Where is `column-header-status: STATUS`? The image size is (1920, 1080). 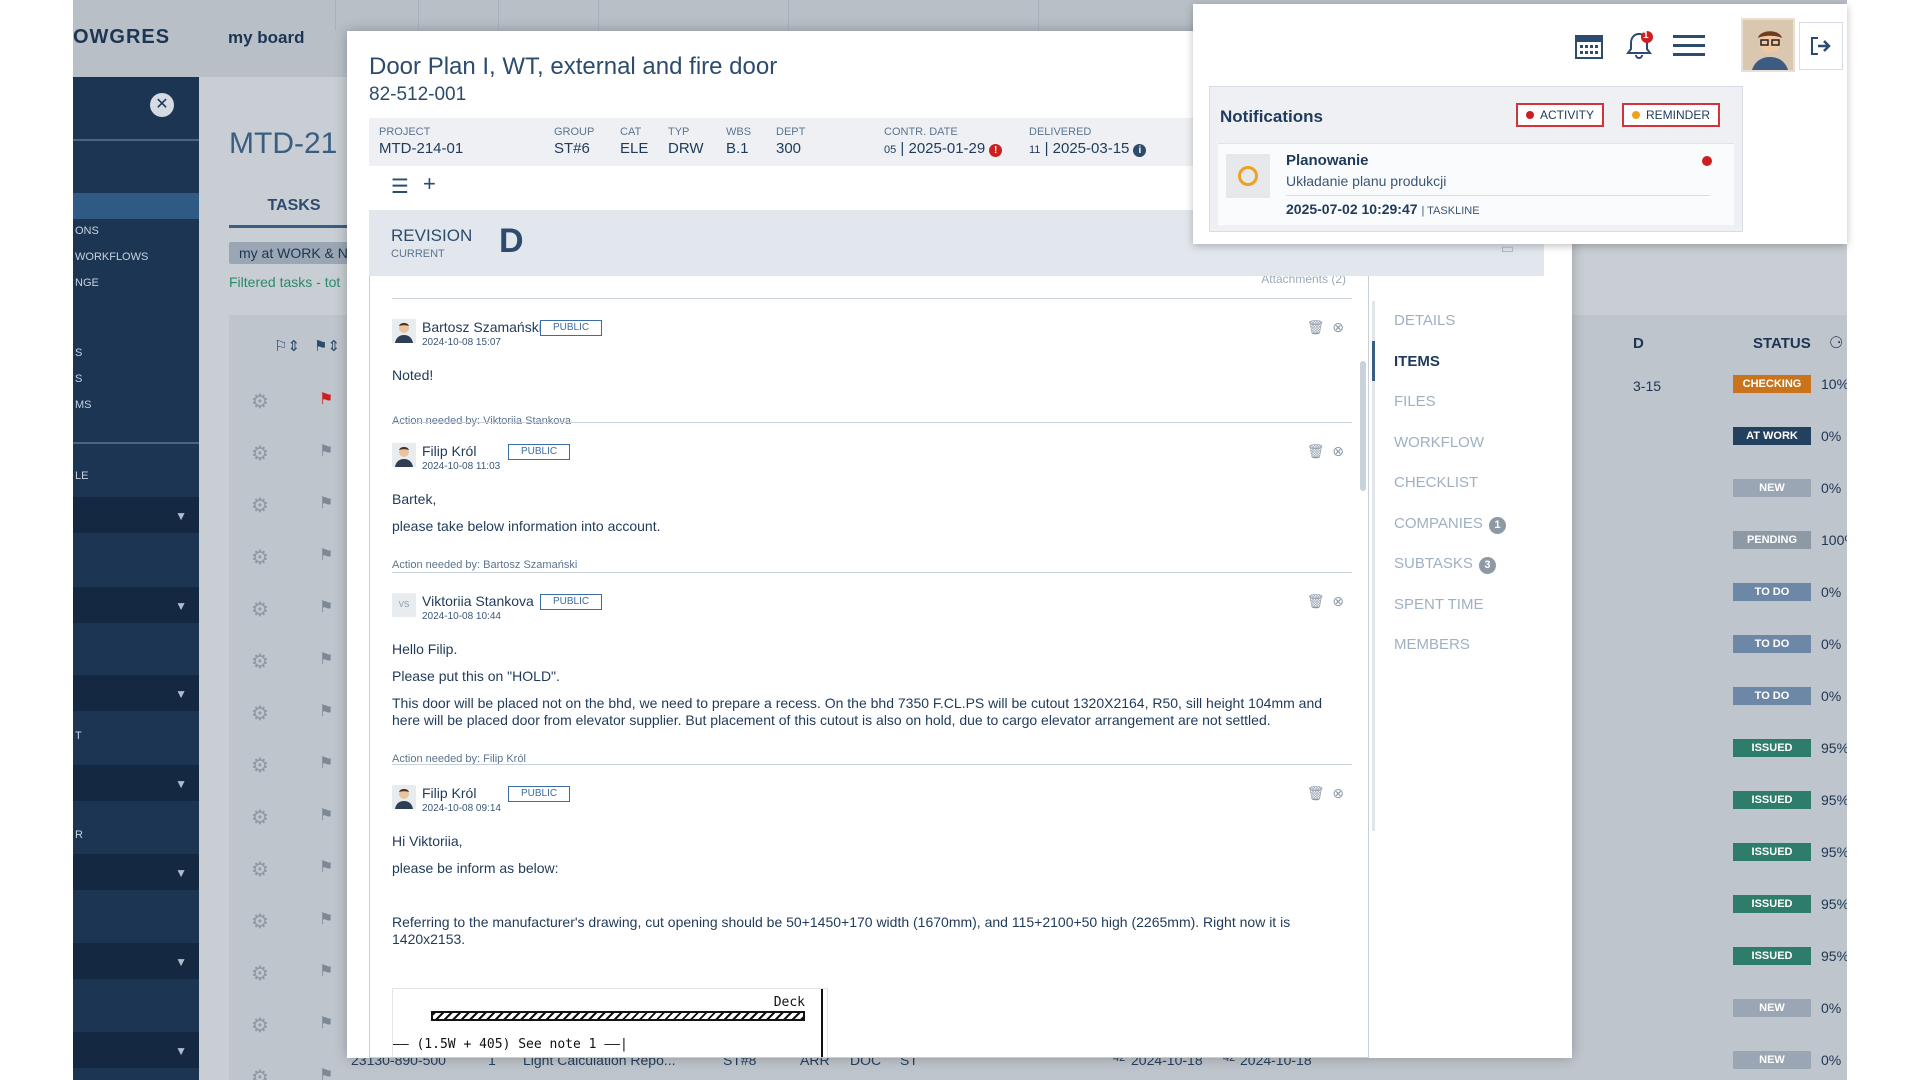
column-header-status: STATUS is located at coordinates (1782, 343).